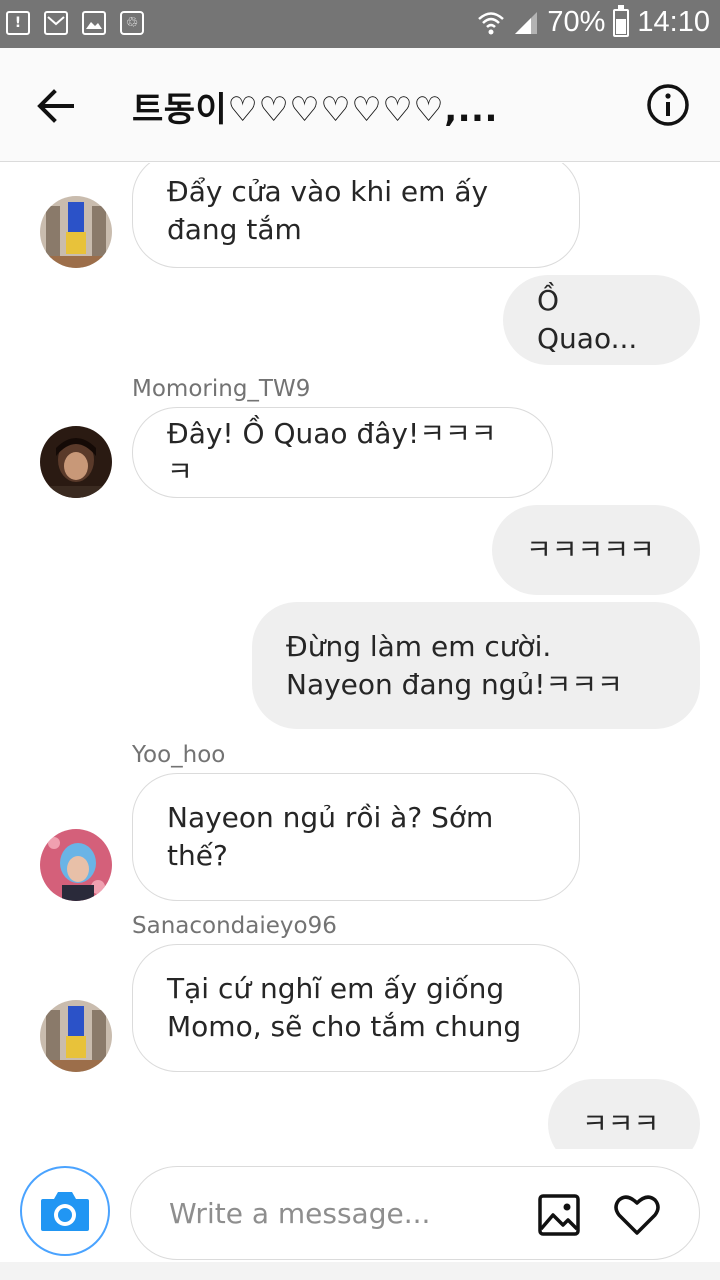 The height and width of the screenshot is (1280, 720). What do you see at coordinates (56, 23) in the screenshot?
I see `mail-icon` at bounding box center [56, 23].